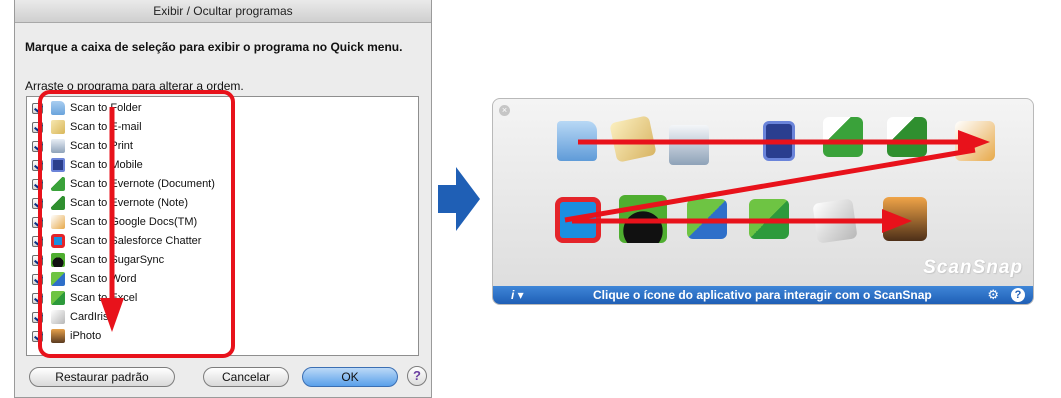 The height and width of the screenshot is (398, 1061). I want to click on help-icon: ?, so click(1018, 295).